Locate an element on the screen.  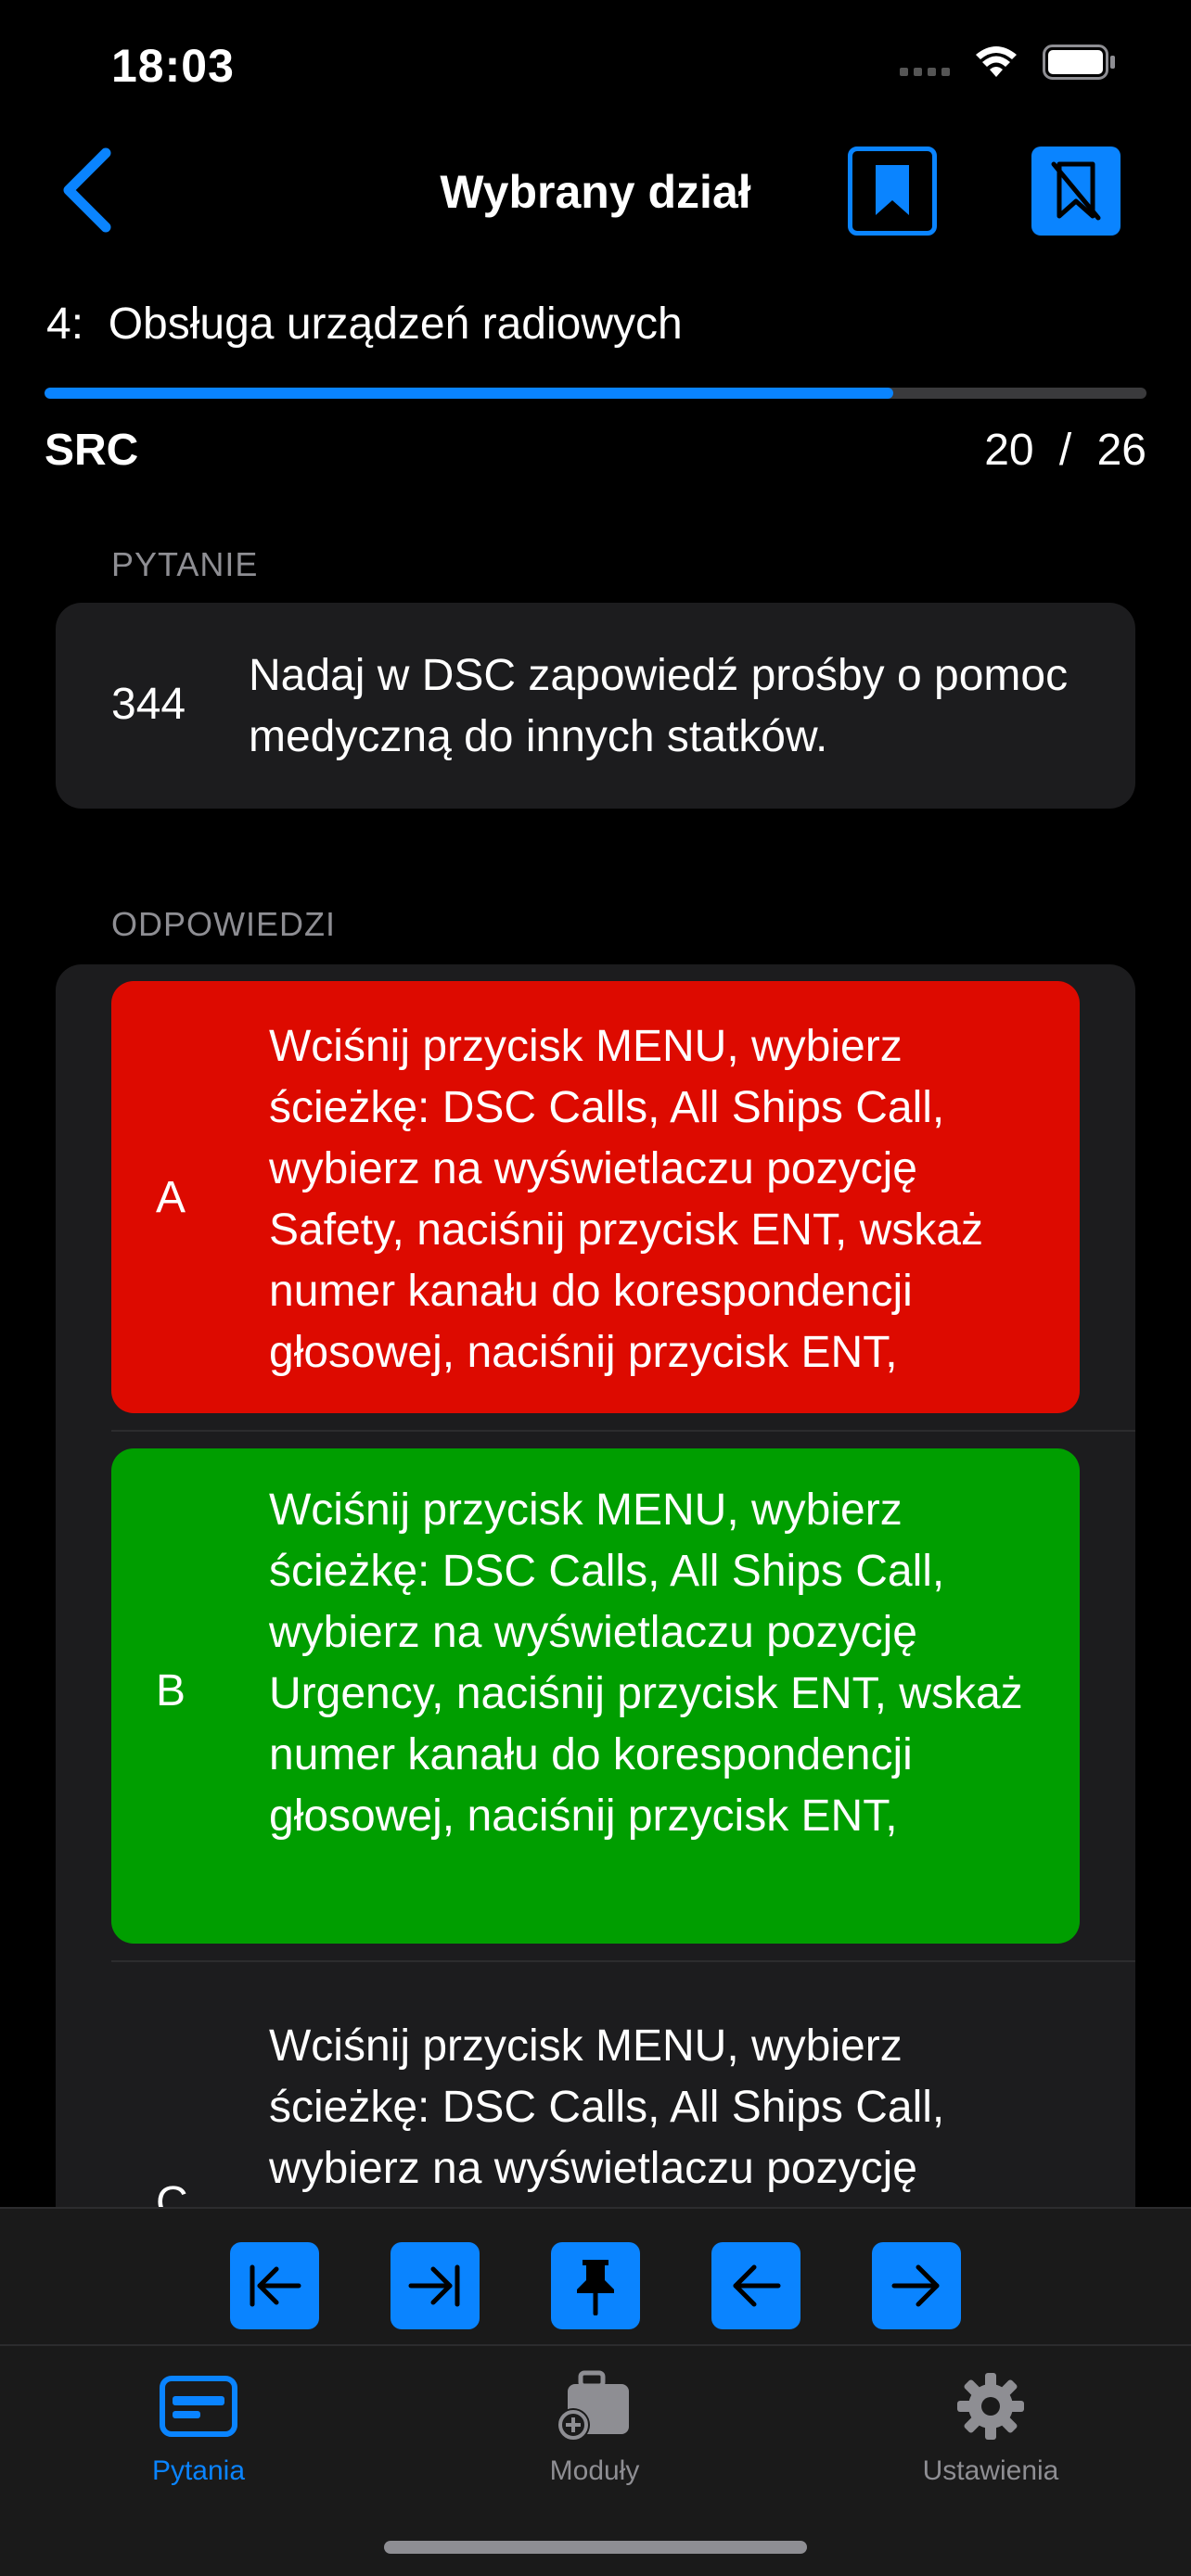
previous-question-button is located at coordinates (755, 2285).